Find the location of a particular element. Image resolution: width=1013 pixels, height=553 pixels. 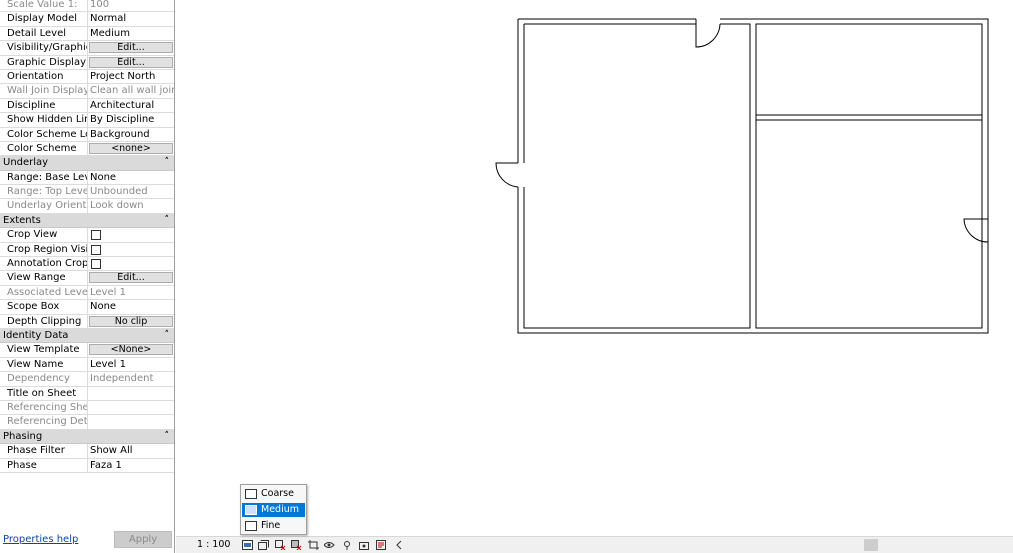

property-row-scope-box: Scope Box None is located at coordinates (87, 307).